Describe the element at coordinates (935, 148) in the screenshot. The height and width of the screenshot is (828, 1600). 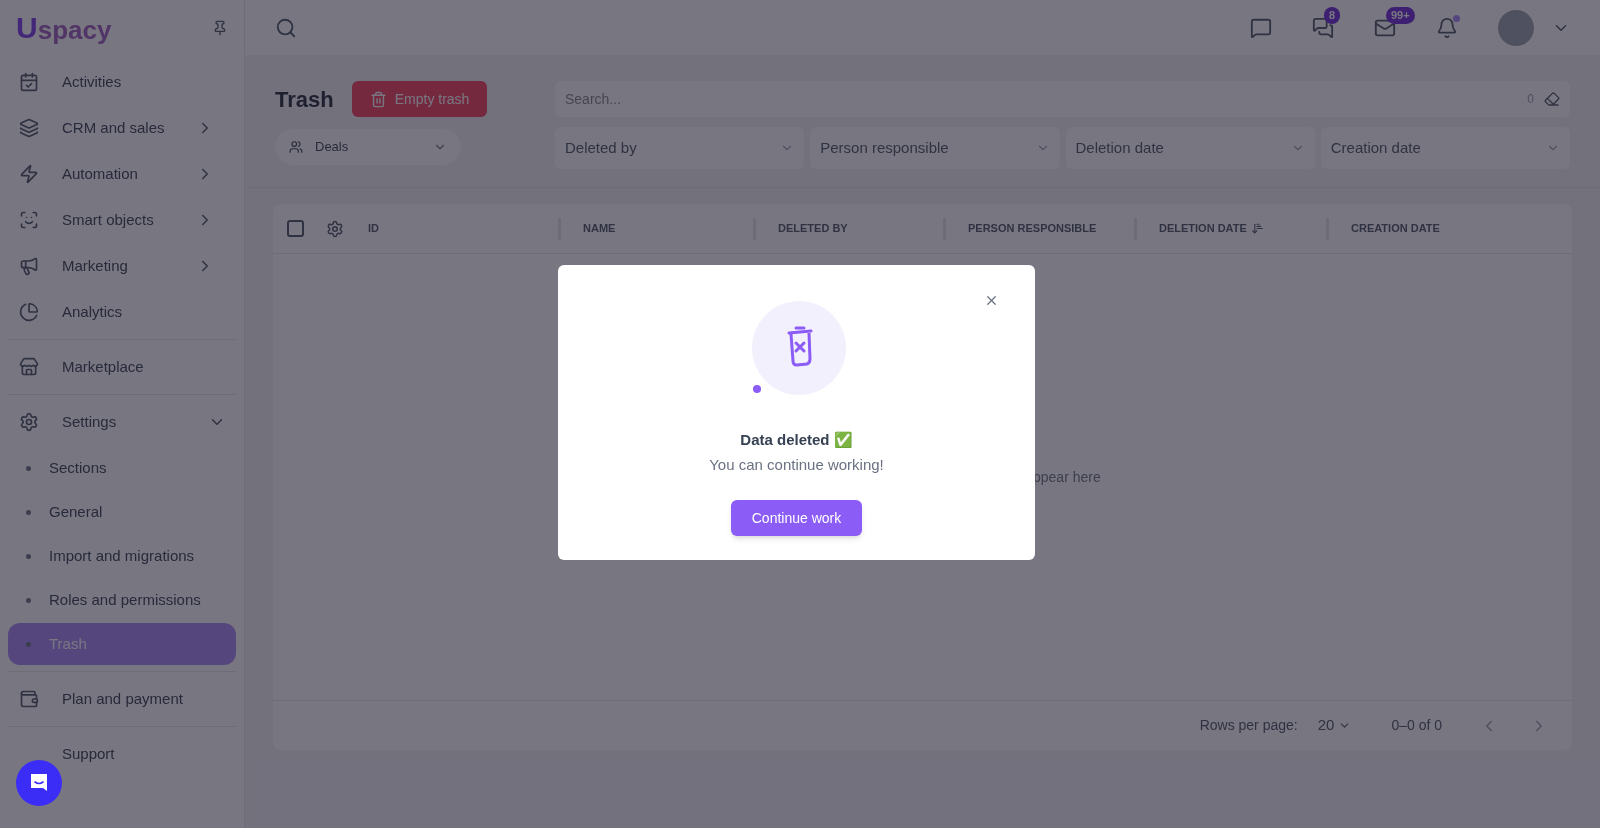
I see `filter-dropdown: Person responsible` at that location.